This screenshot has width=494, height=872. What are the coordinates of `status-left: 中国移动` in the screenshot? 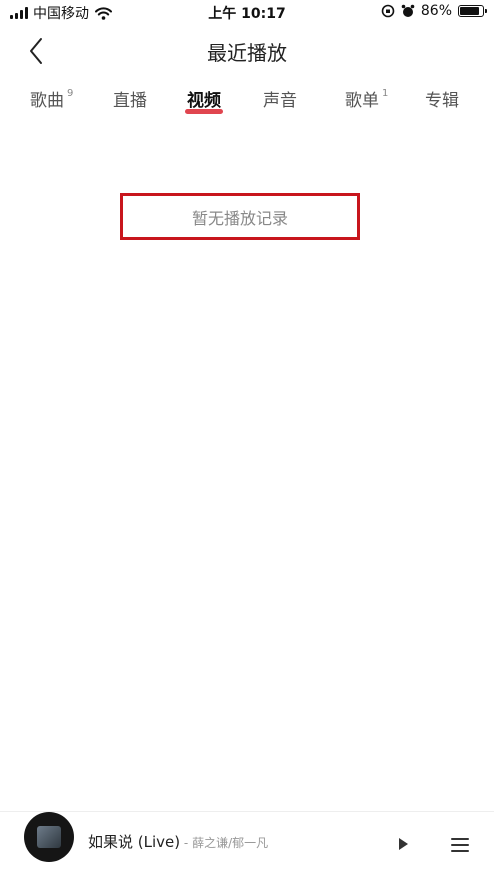 It's located at (61, 13).